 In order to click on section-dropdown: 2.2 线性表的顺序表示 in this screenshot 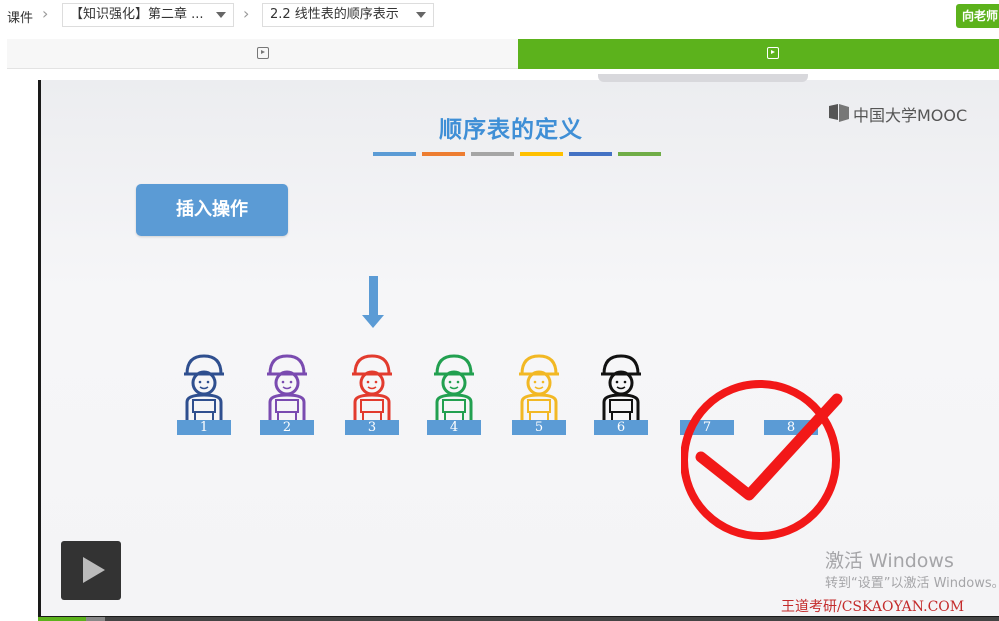, I will do `click(348, 15)`.